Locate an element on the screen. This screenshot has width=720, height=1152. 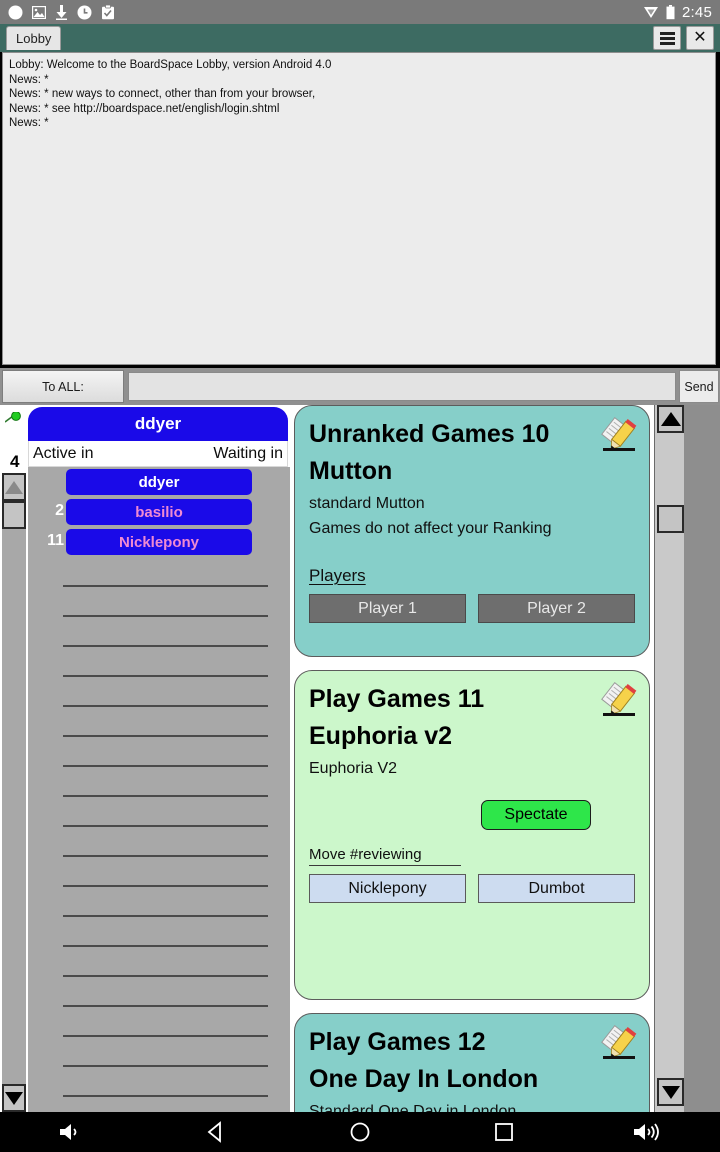
image-icon is located at coordinates (39, 12).